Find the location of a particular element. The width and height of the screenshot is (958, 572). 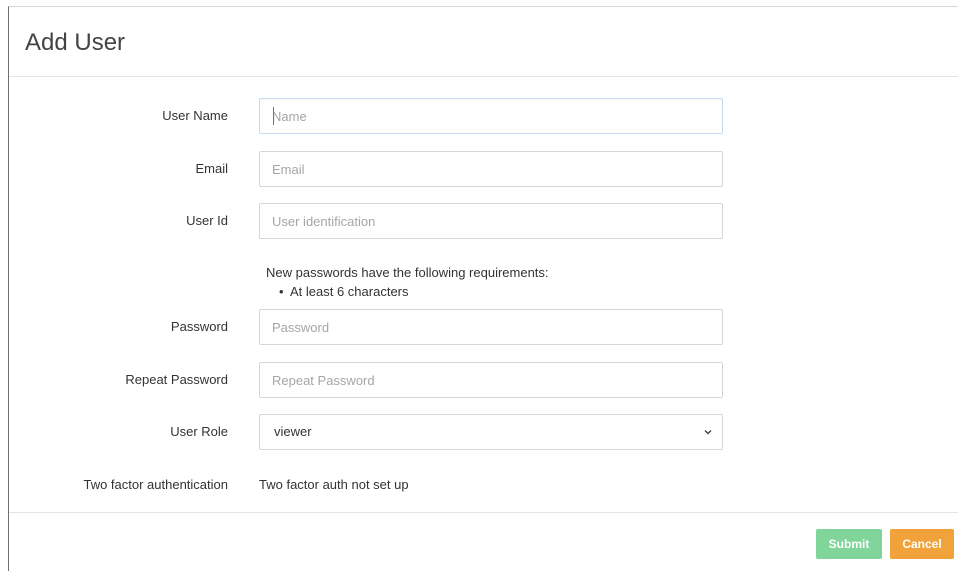

text-caret is located at coordinates (273, 116).